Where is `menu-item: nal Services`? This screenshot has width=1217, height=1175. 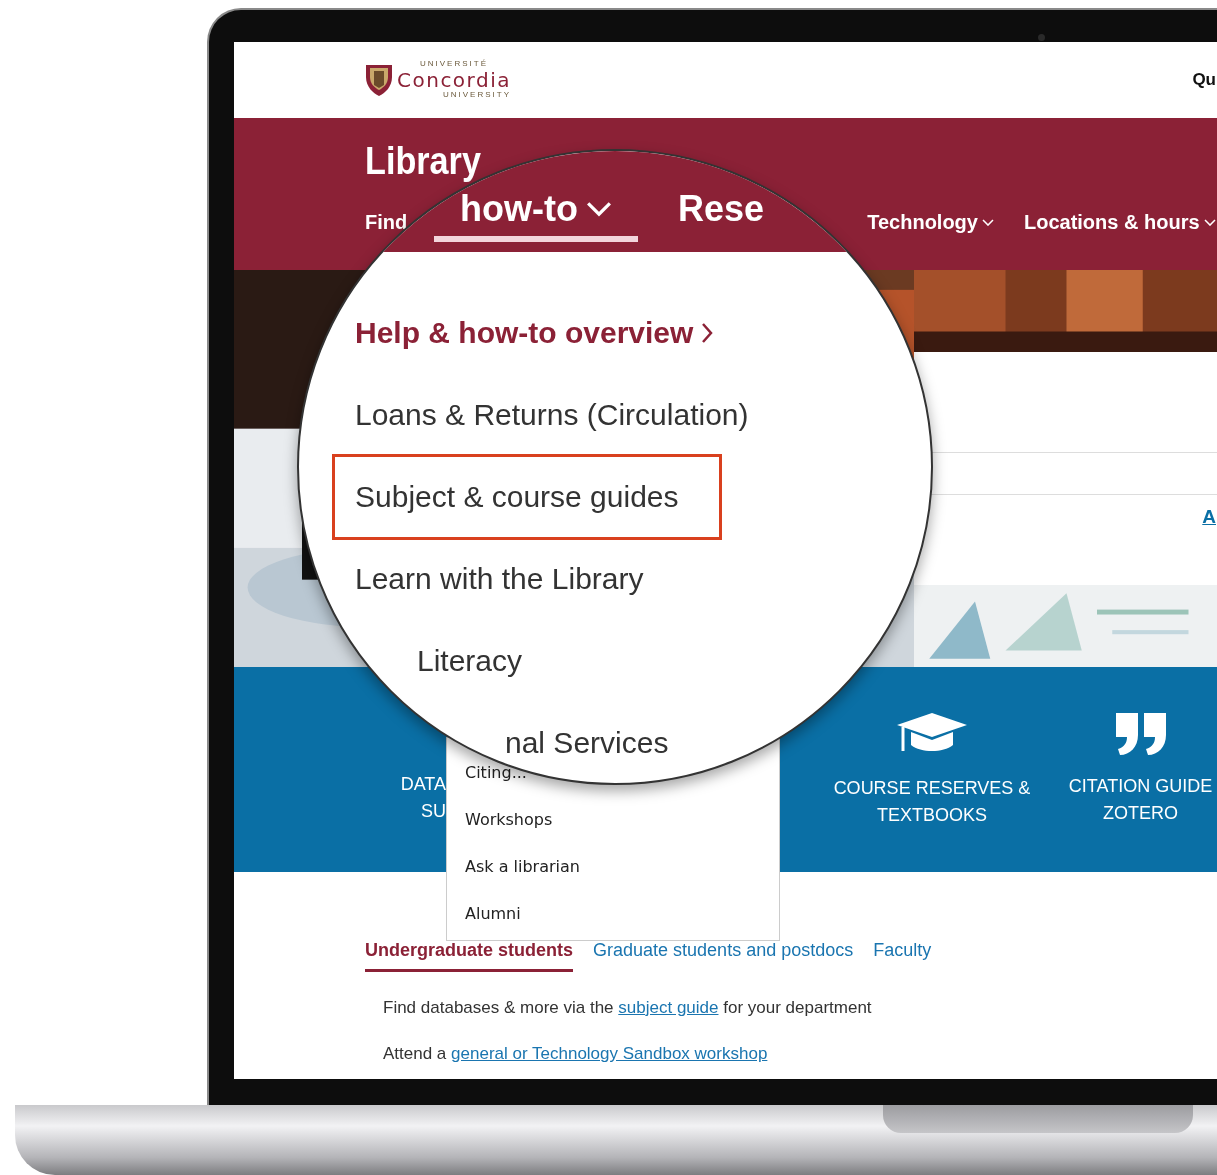 menu-item: nal Services is located at coordinates (577, 743).